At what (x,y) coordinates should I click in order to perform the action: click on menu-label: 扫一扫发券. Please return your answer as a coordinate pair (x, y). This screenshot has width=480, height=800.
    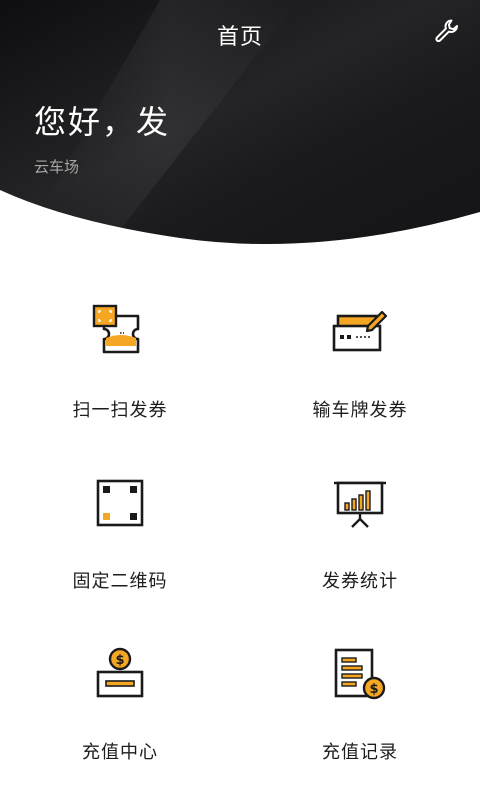
    Looking at the image, I should click on (120, 410).